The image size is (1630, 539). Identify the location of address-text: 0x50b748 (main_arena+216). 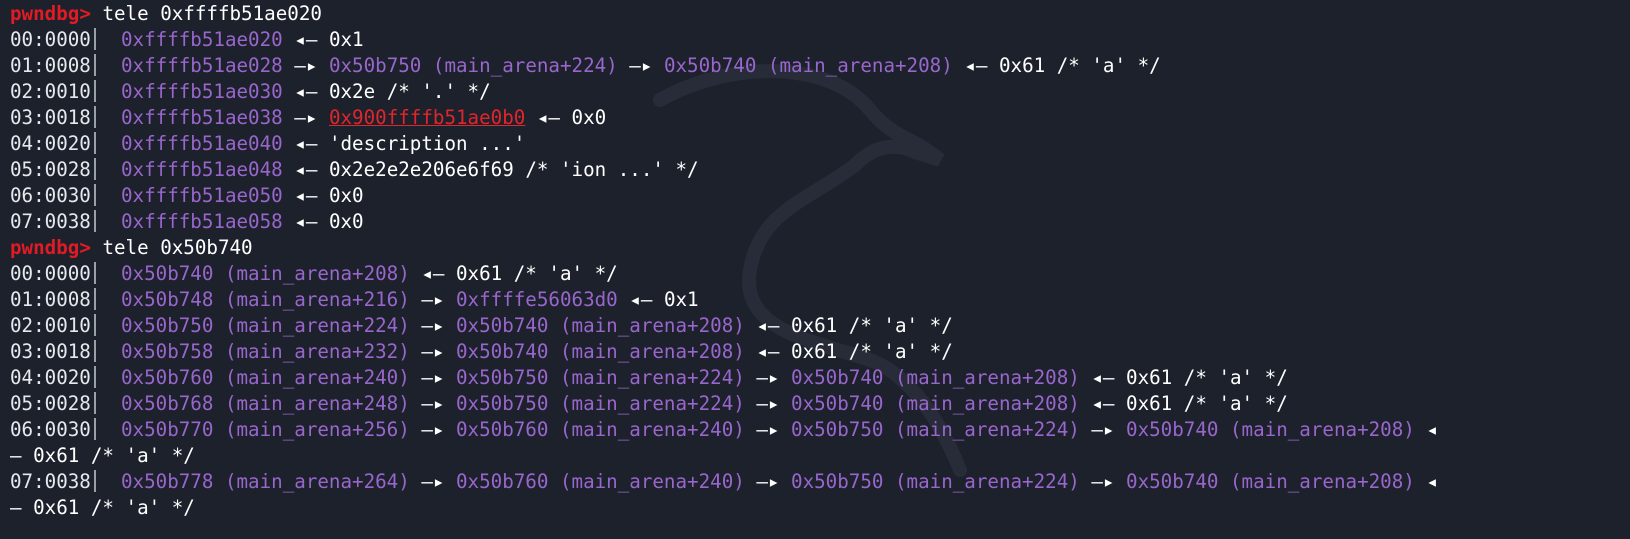
(265, 299).